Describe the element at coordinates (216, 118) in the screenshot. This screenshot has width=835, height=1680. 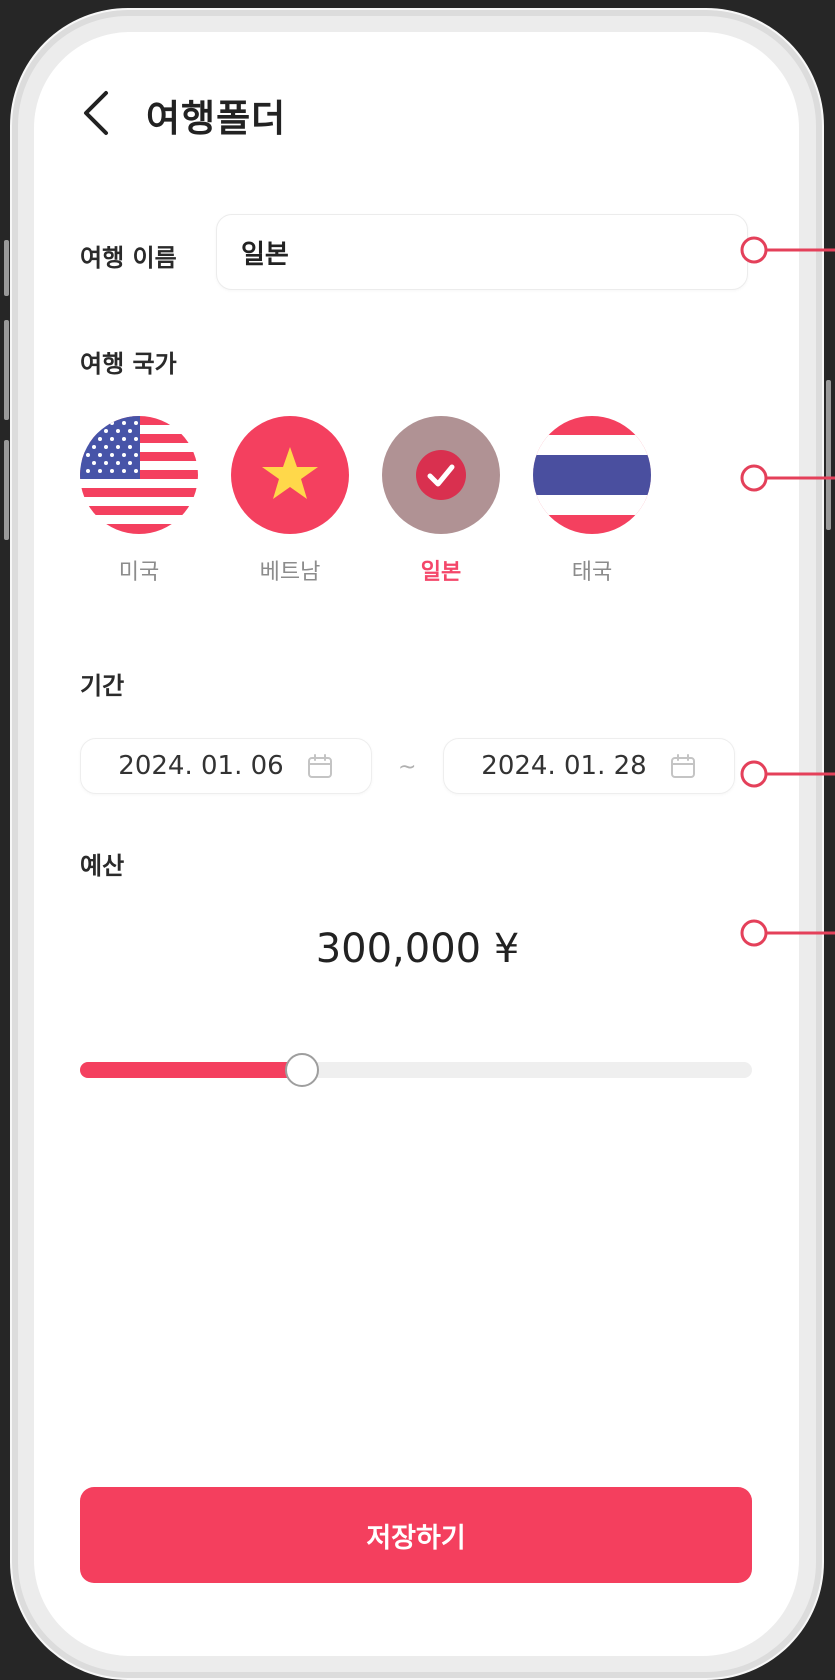
I see `page-title: 여행폴더` at that location.